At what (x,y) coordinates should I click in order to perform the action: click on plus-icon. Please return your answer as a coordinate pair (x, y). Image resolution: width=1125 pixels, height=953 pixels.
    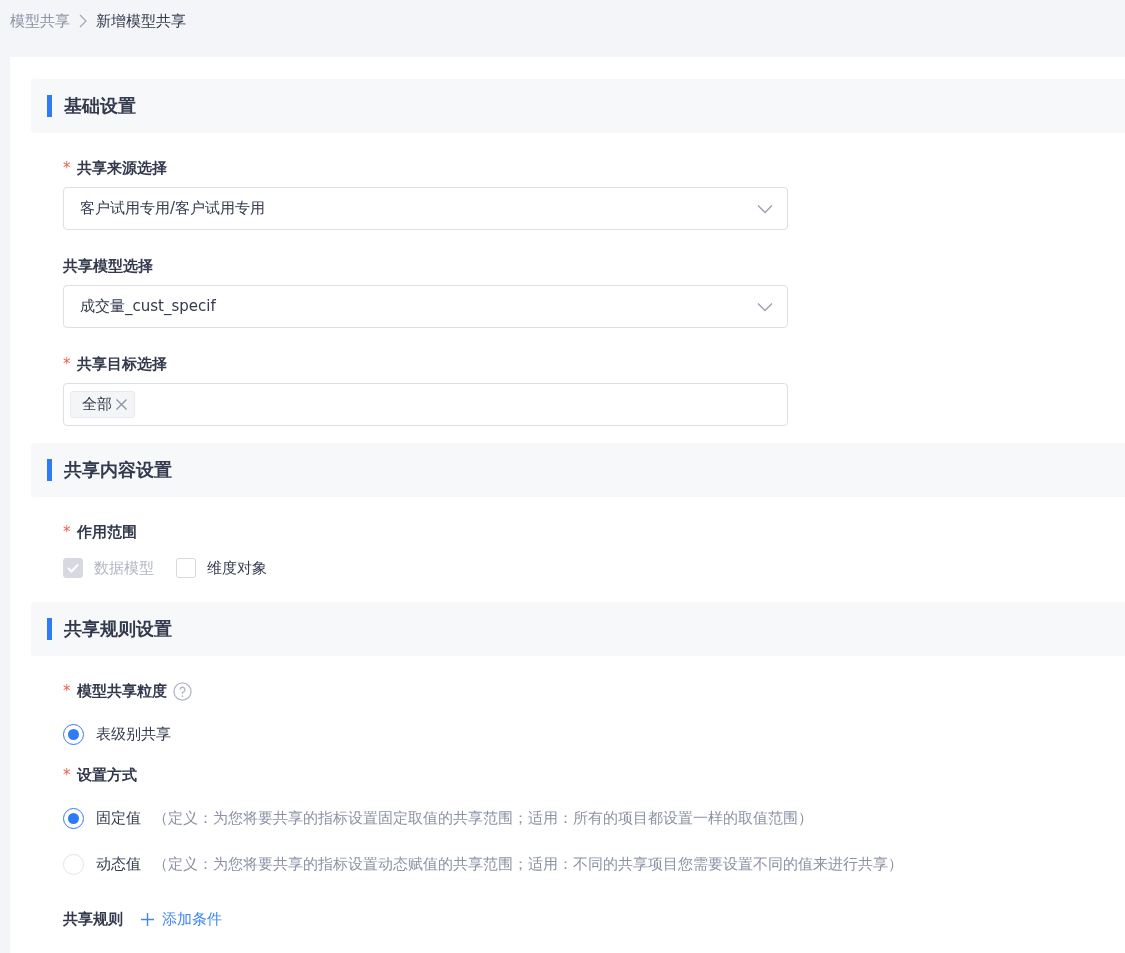
    Looking at the image, I should click on (147, 919).